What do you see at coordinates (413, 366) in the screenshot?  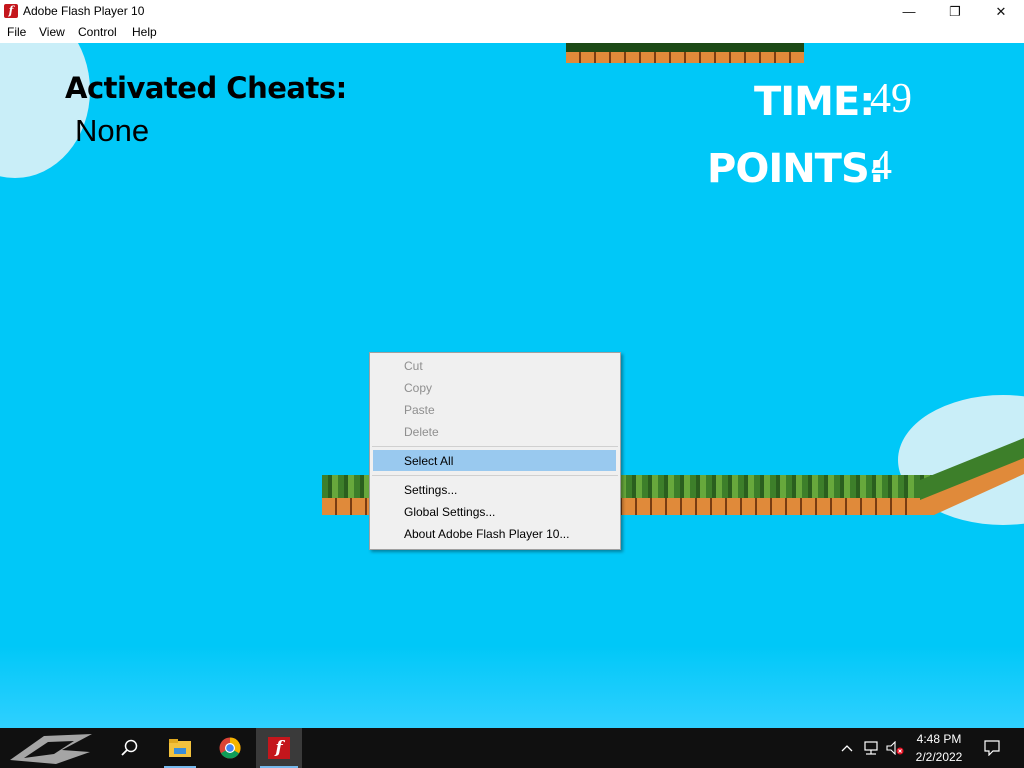 I see `ctx-cut: Cut` at bounding box center [413, 366].